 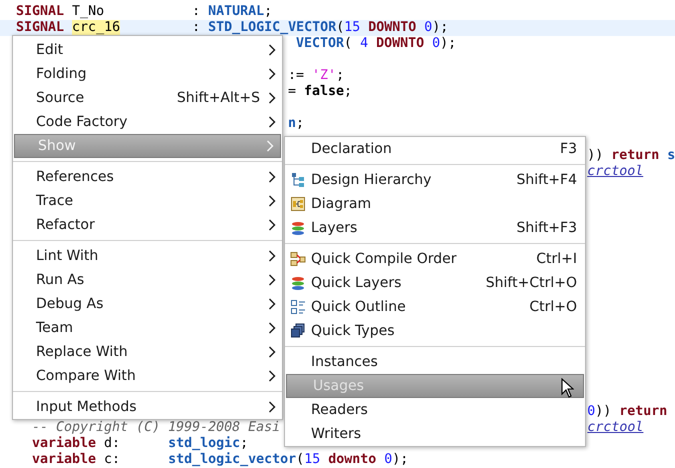 What do you see at coordinates (324, 91) in the screenshot?
I see `code-token: false` at bounding box center [324, 91].